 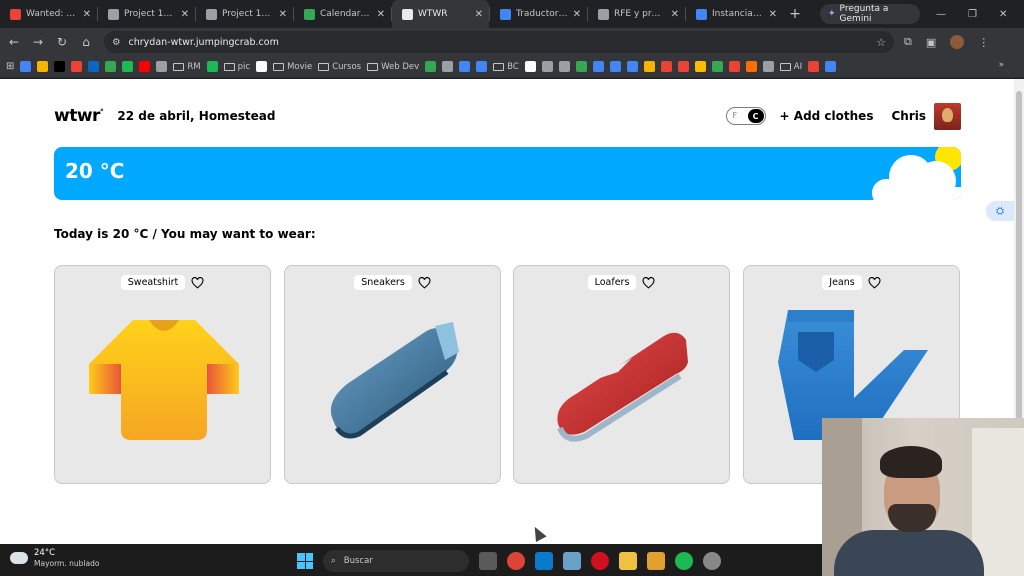 I want to click on wtwr-logo: wtwr°, so click(x=79, y=116).